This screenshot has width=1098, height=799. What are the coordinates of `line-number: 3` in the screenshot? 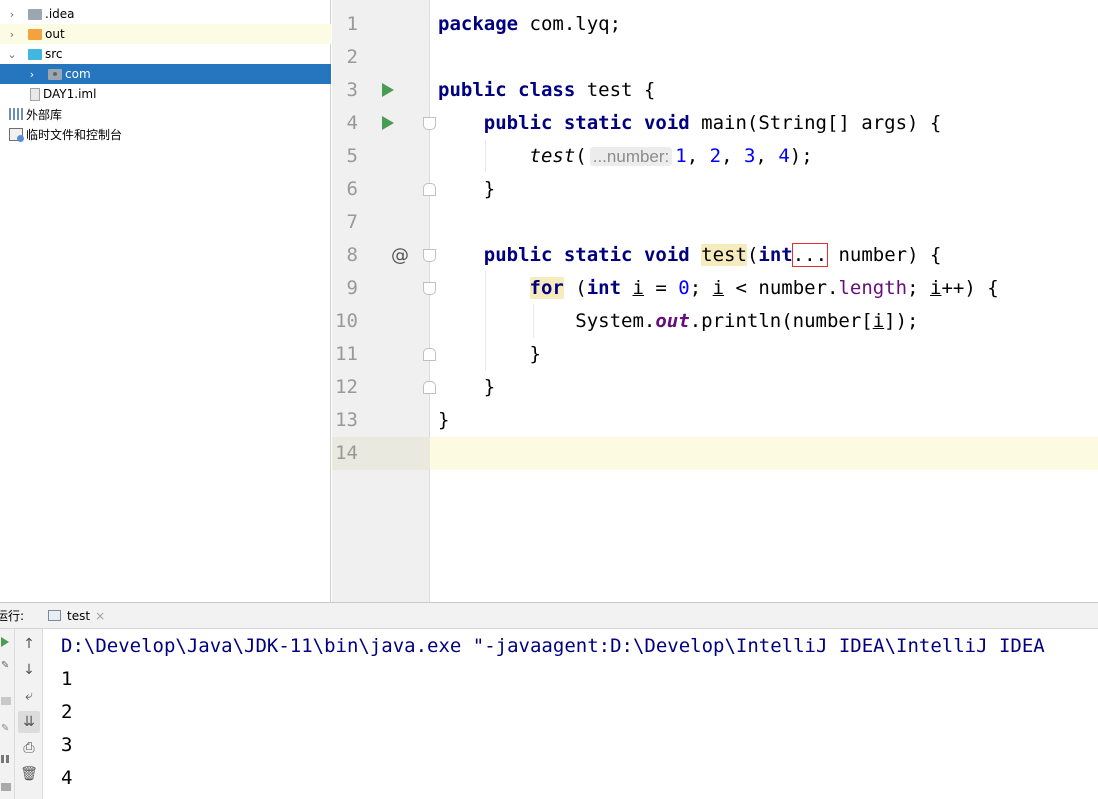 It's located at (352, 90).